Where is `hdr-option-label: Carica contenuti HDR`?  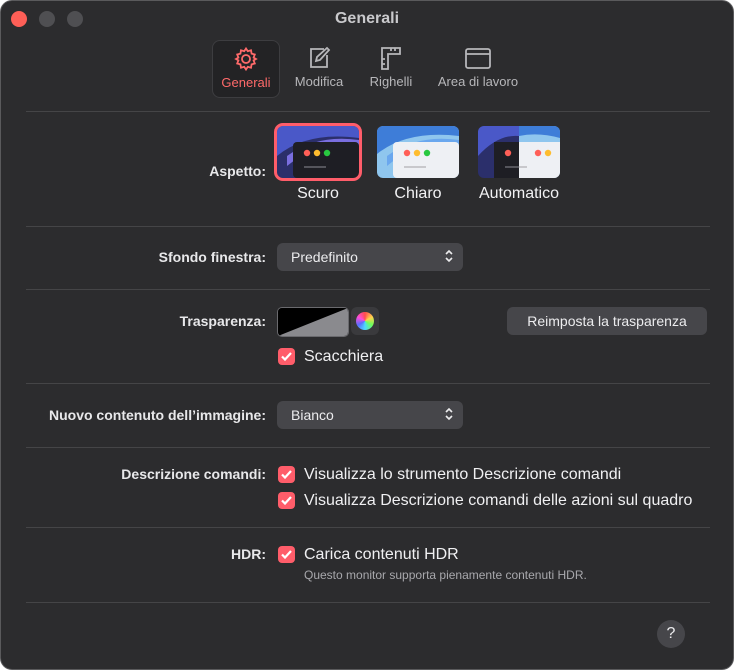 hdr-option-label: Carica contenuti HDR is located at coordinates (381, 554).